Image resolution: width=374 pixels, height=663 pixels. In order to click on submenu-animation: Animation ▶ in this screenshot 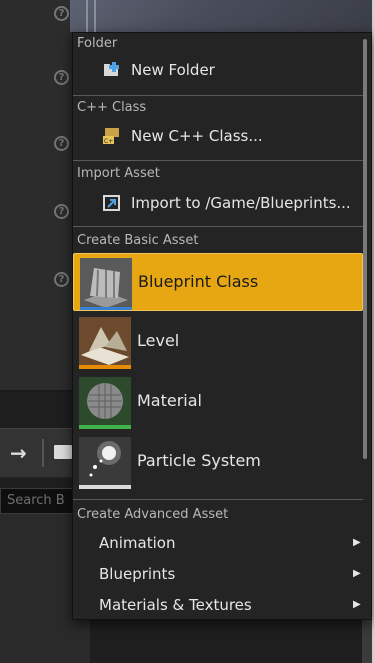, I will do `click(218, 543)`.